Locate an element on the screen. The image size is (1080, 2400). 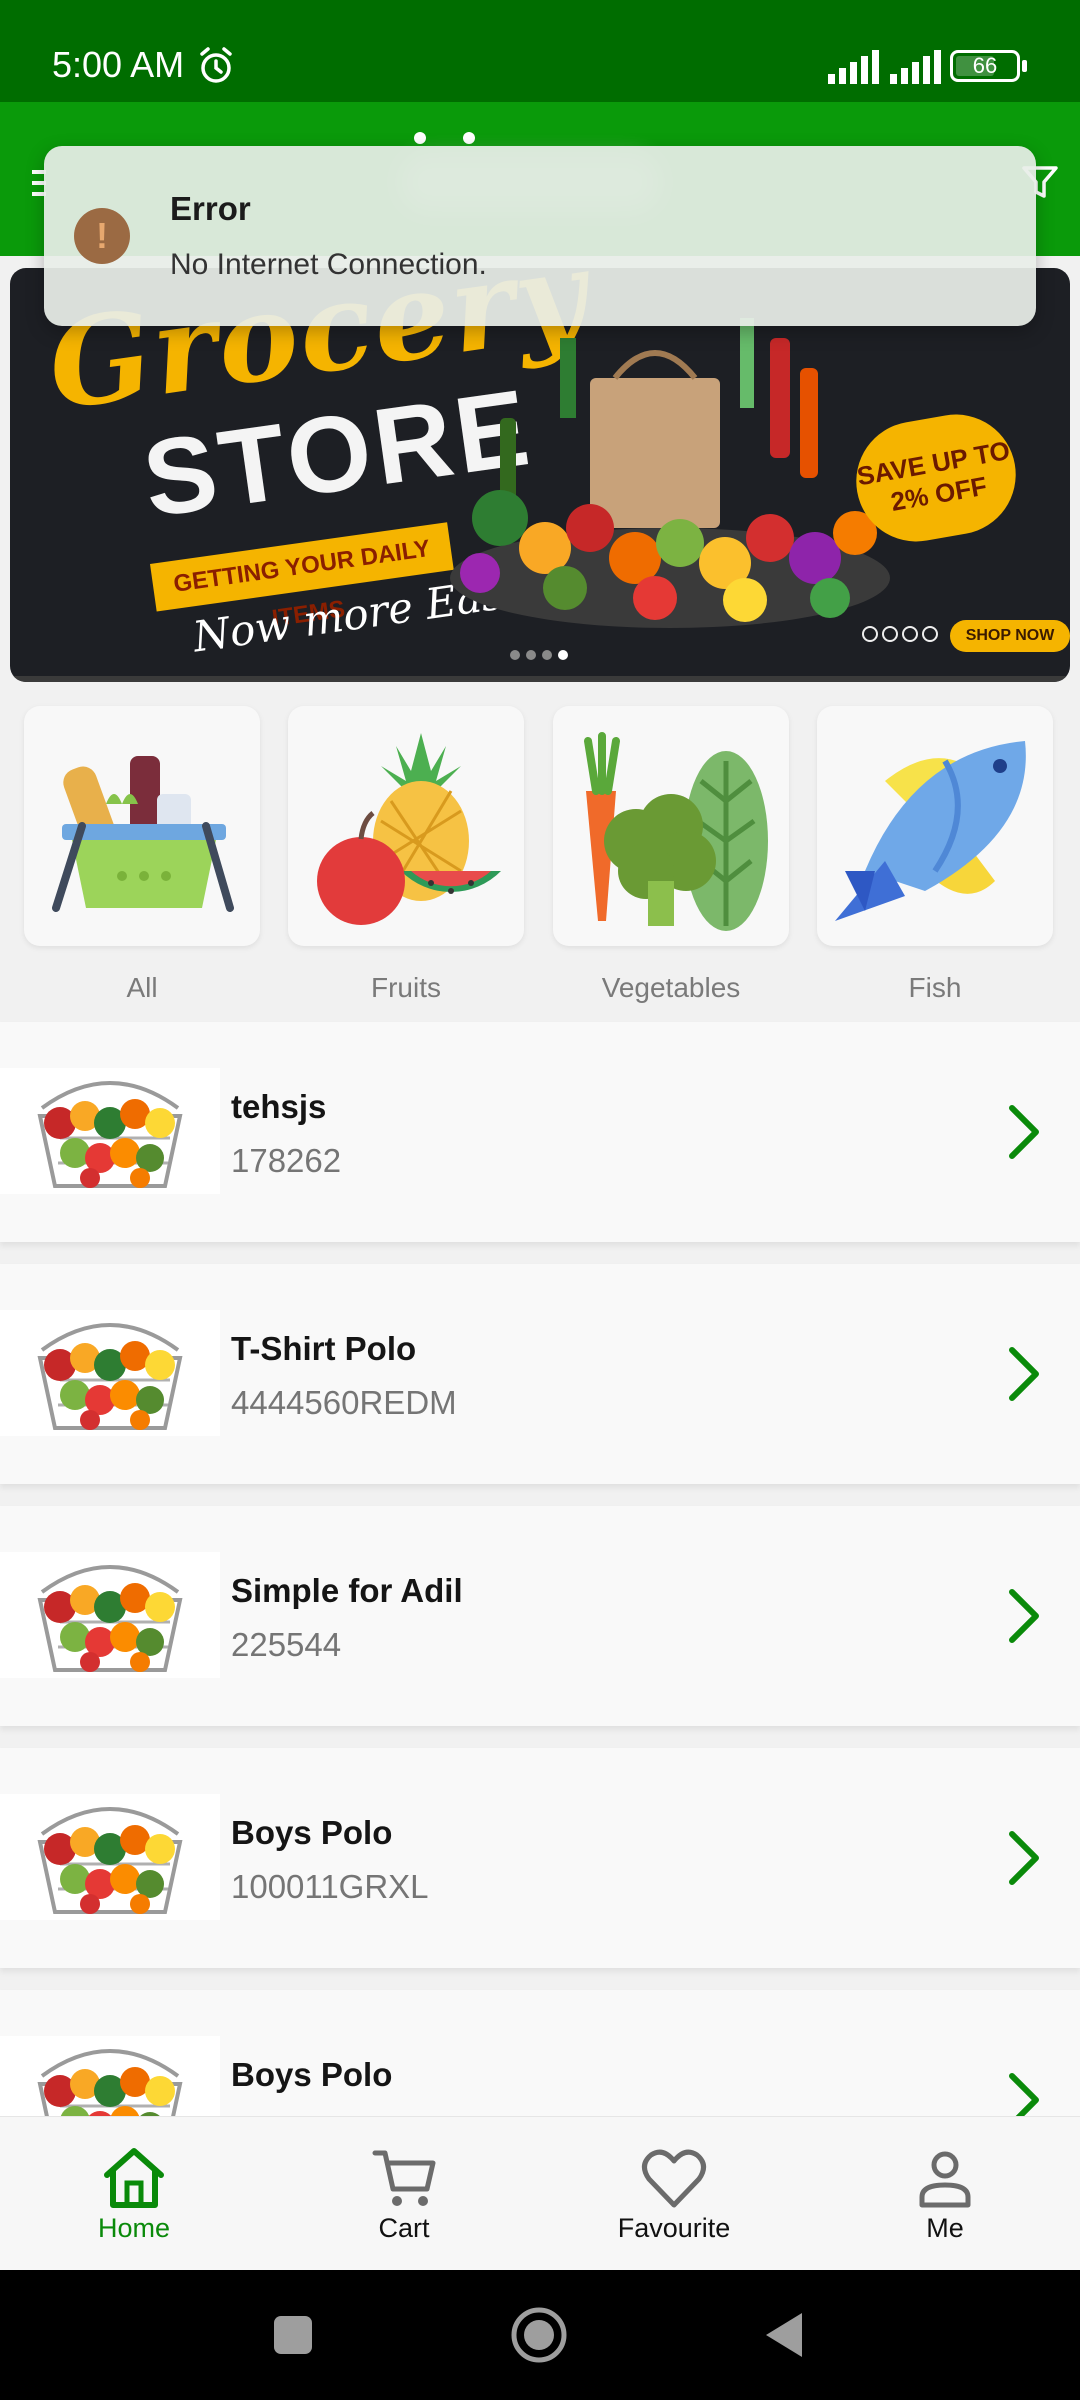
battery-icon: 66 is located at coordinates (985, 66).